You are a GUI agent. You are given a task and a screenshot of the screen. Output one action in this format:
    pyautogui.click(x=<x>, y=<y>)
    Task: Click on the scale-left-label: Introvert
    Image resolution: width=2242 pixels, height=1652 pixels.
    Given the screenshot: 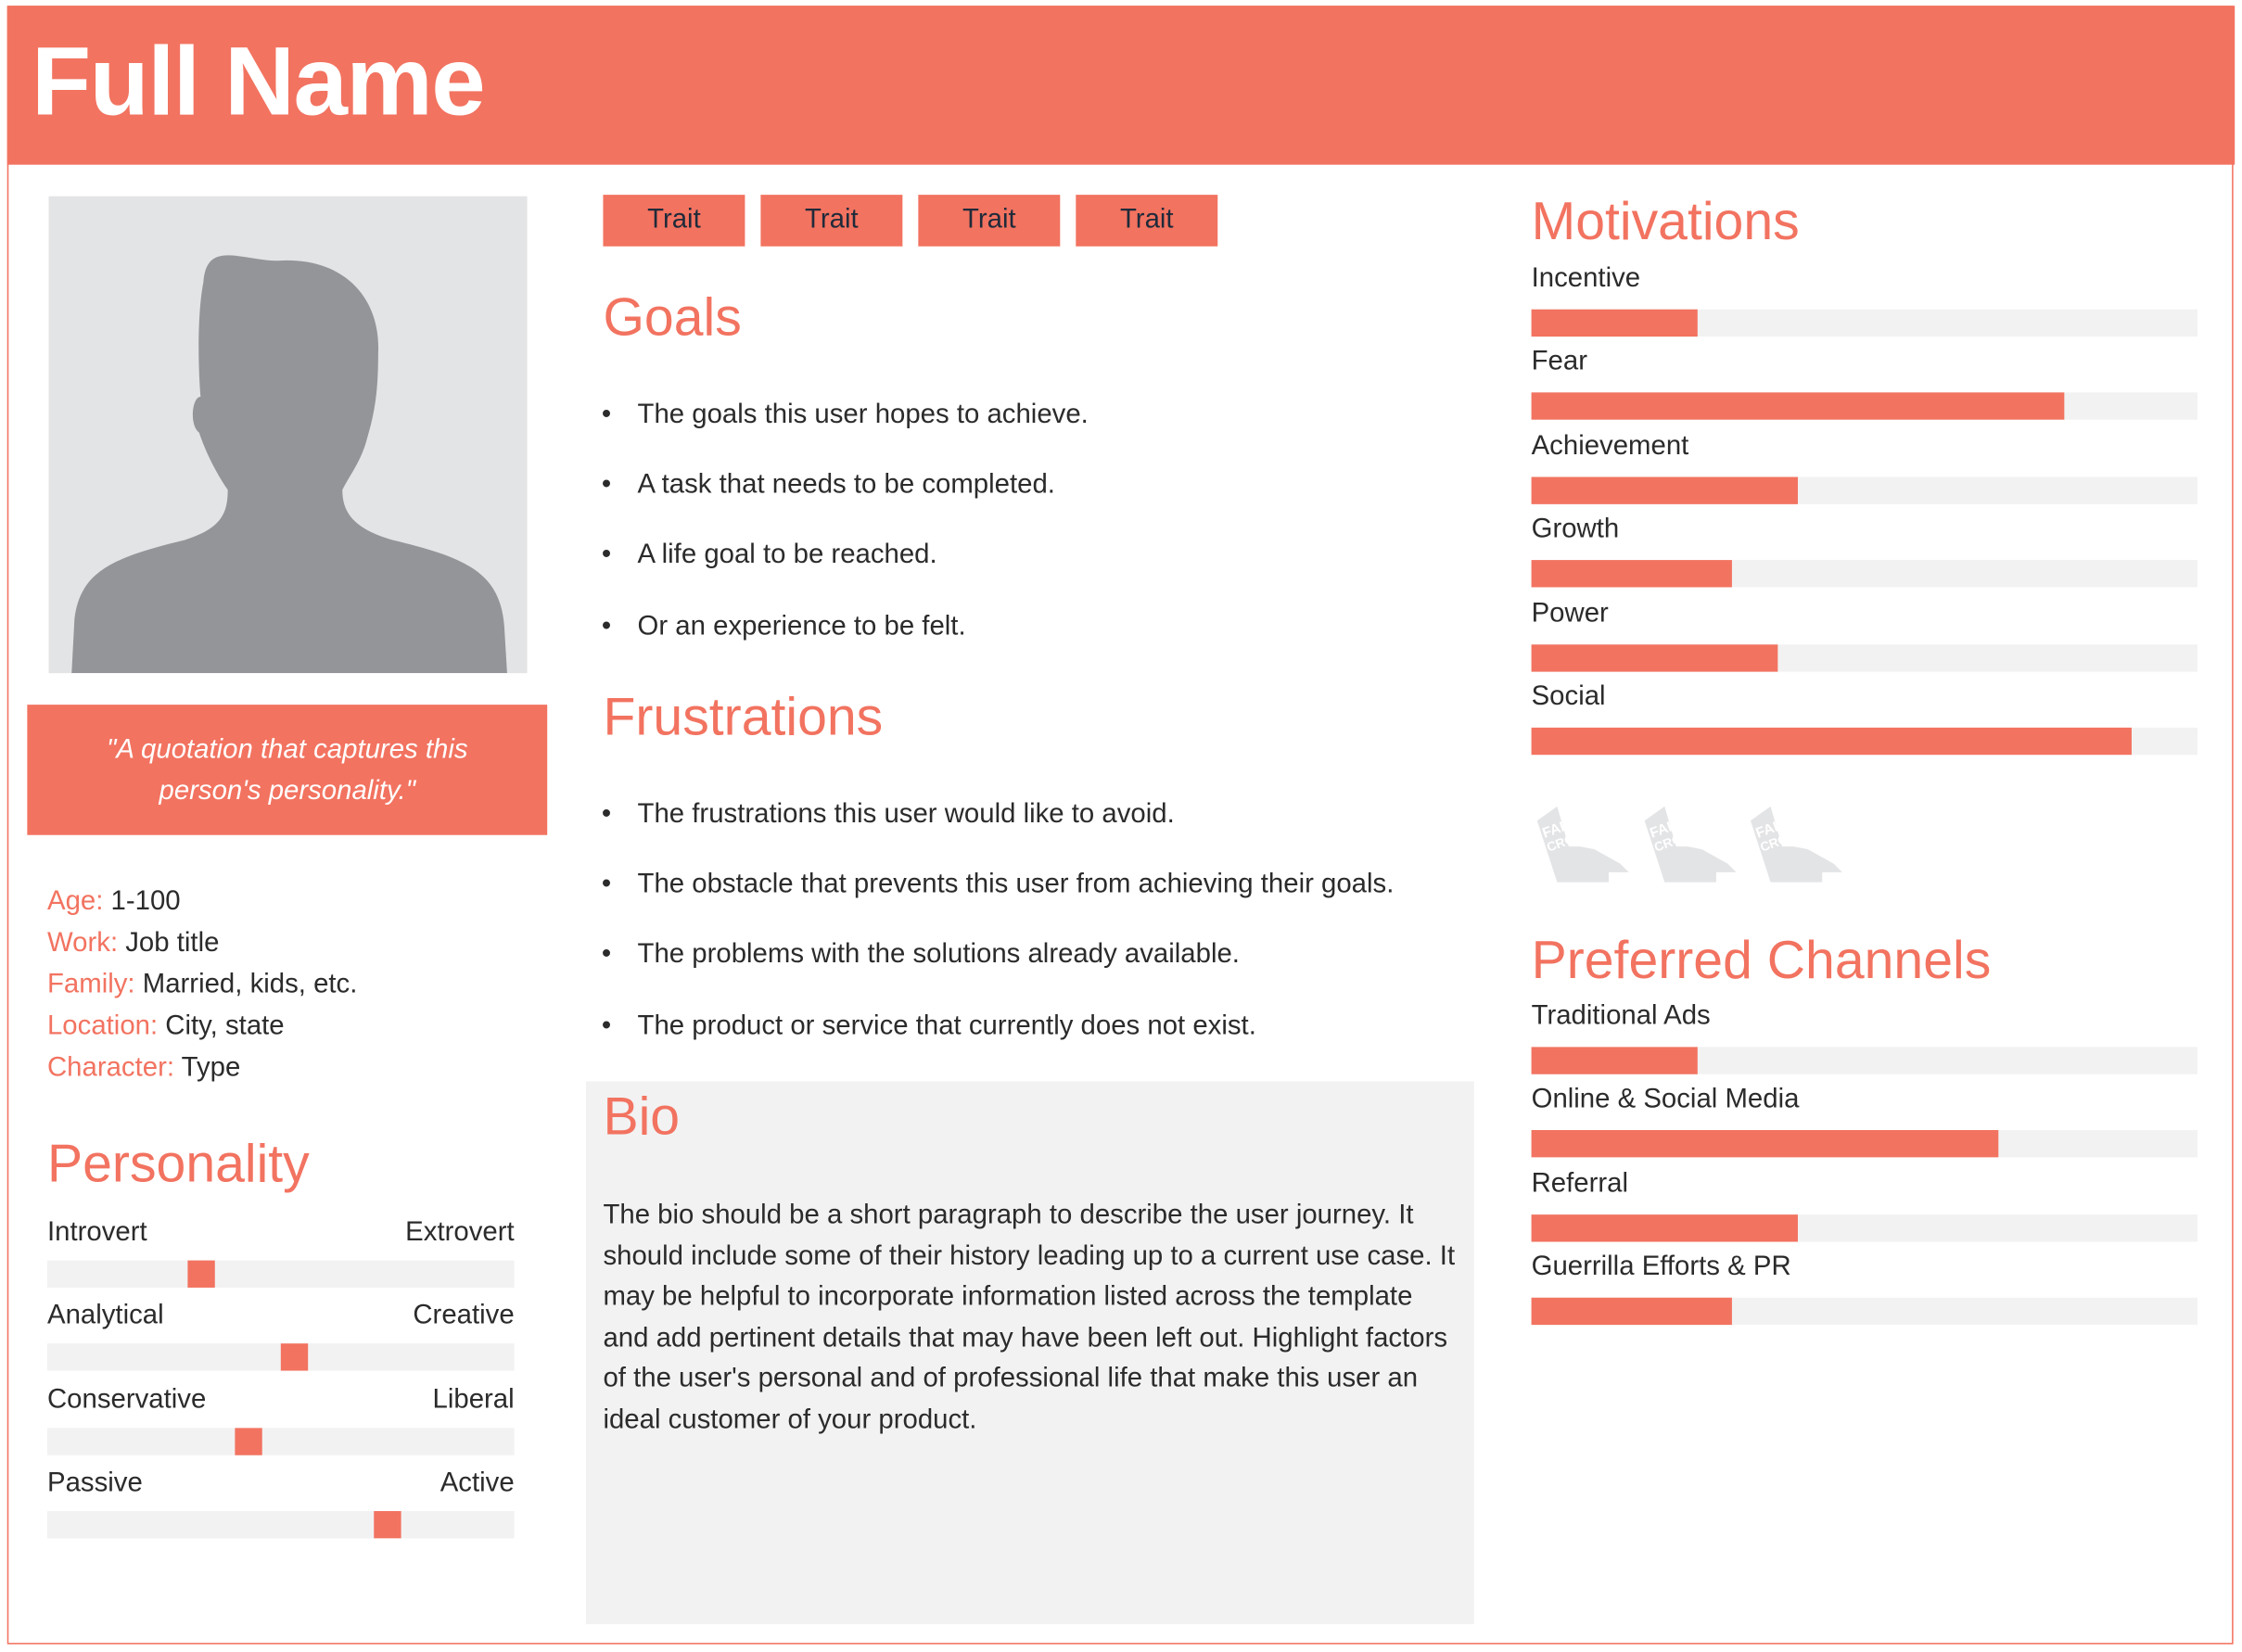 What is the action you would take?
    pyautogui.click(x=96, y=1232)
    